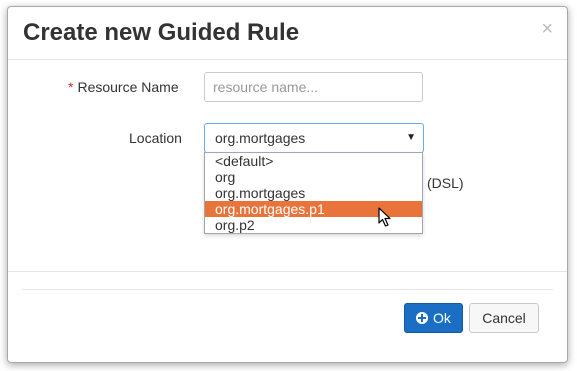 This screenshot has height=371, width=577. I want to click on dialog-header: Create new Guided Rule ×, so click(287, 33).